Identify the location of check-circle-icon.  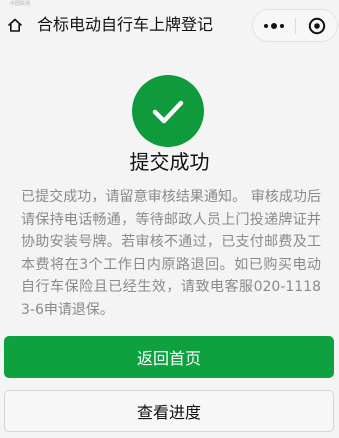
(168, 111).